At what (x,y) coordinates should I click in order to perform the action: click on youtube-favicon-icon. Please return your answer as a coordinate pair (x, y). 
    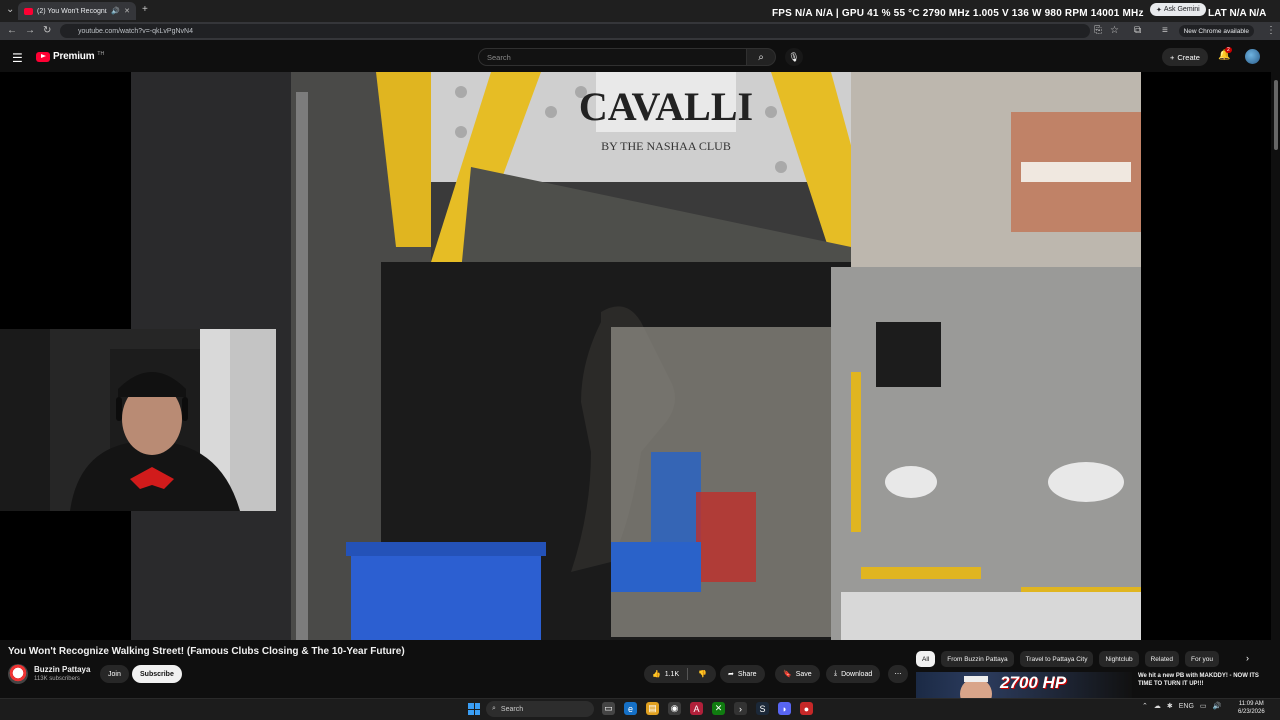
    Looking at the image, I should click on (28, 11).